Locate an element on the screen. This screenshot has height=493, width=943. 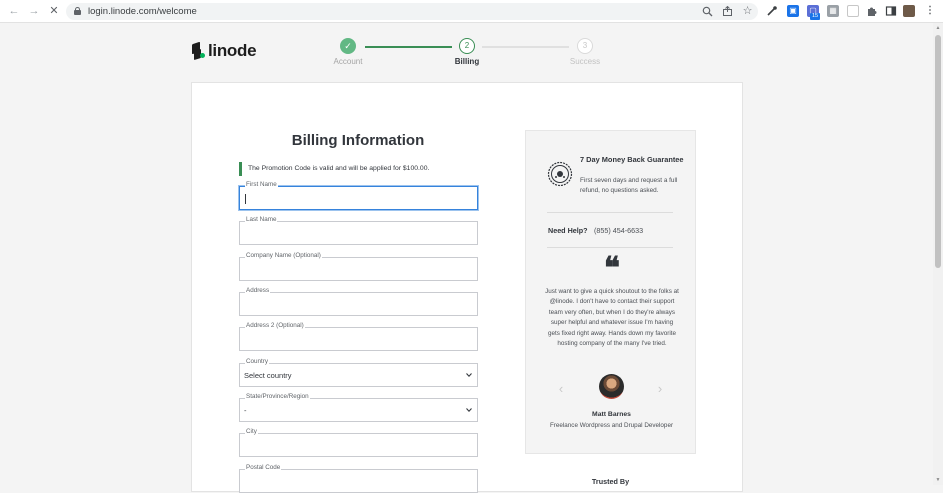
page-title: Billing Information is located at coordinates (358, 140).